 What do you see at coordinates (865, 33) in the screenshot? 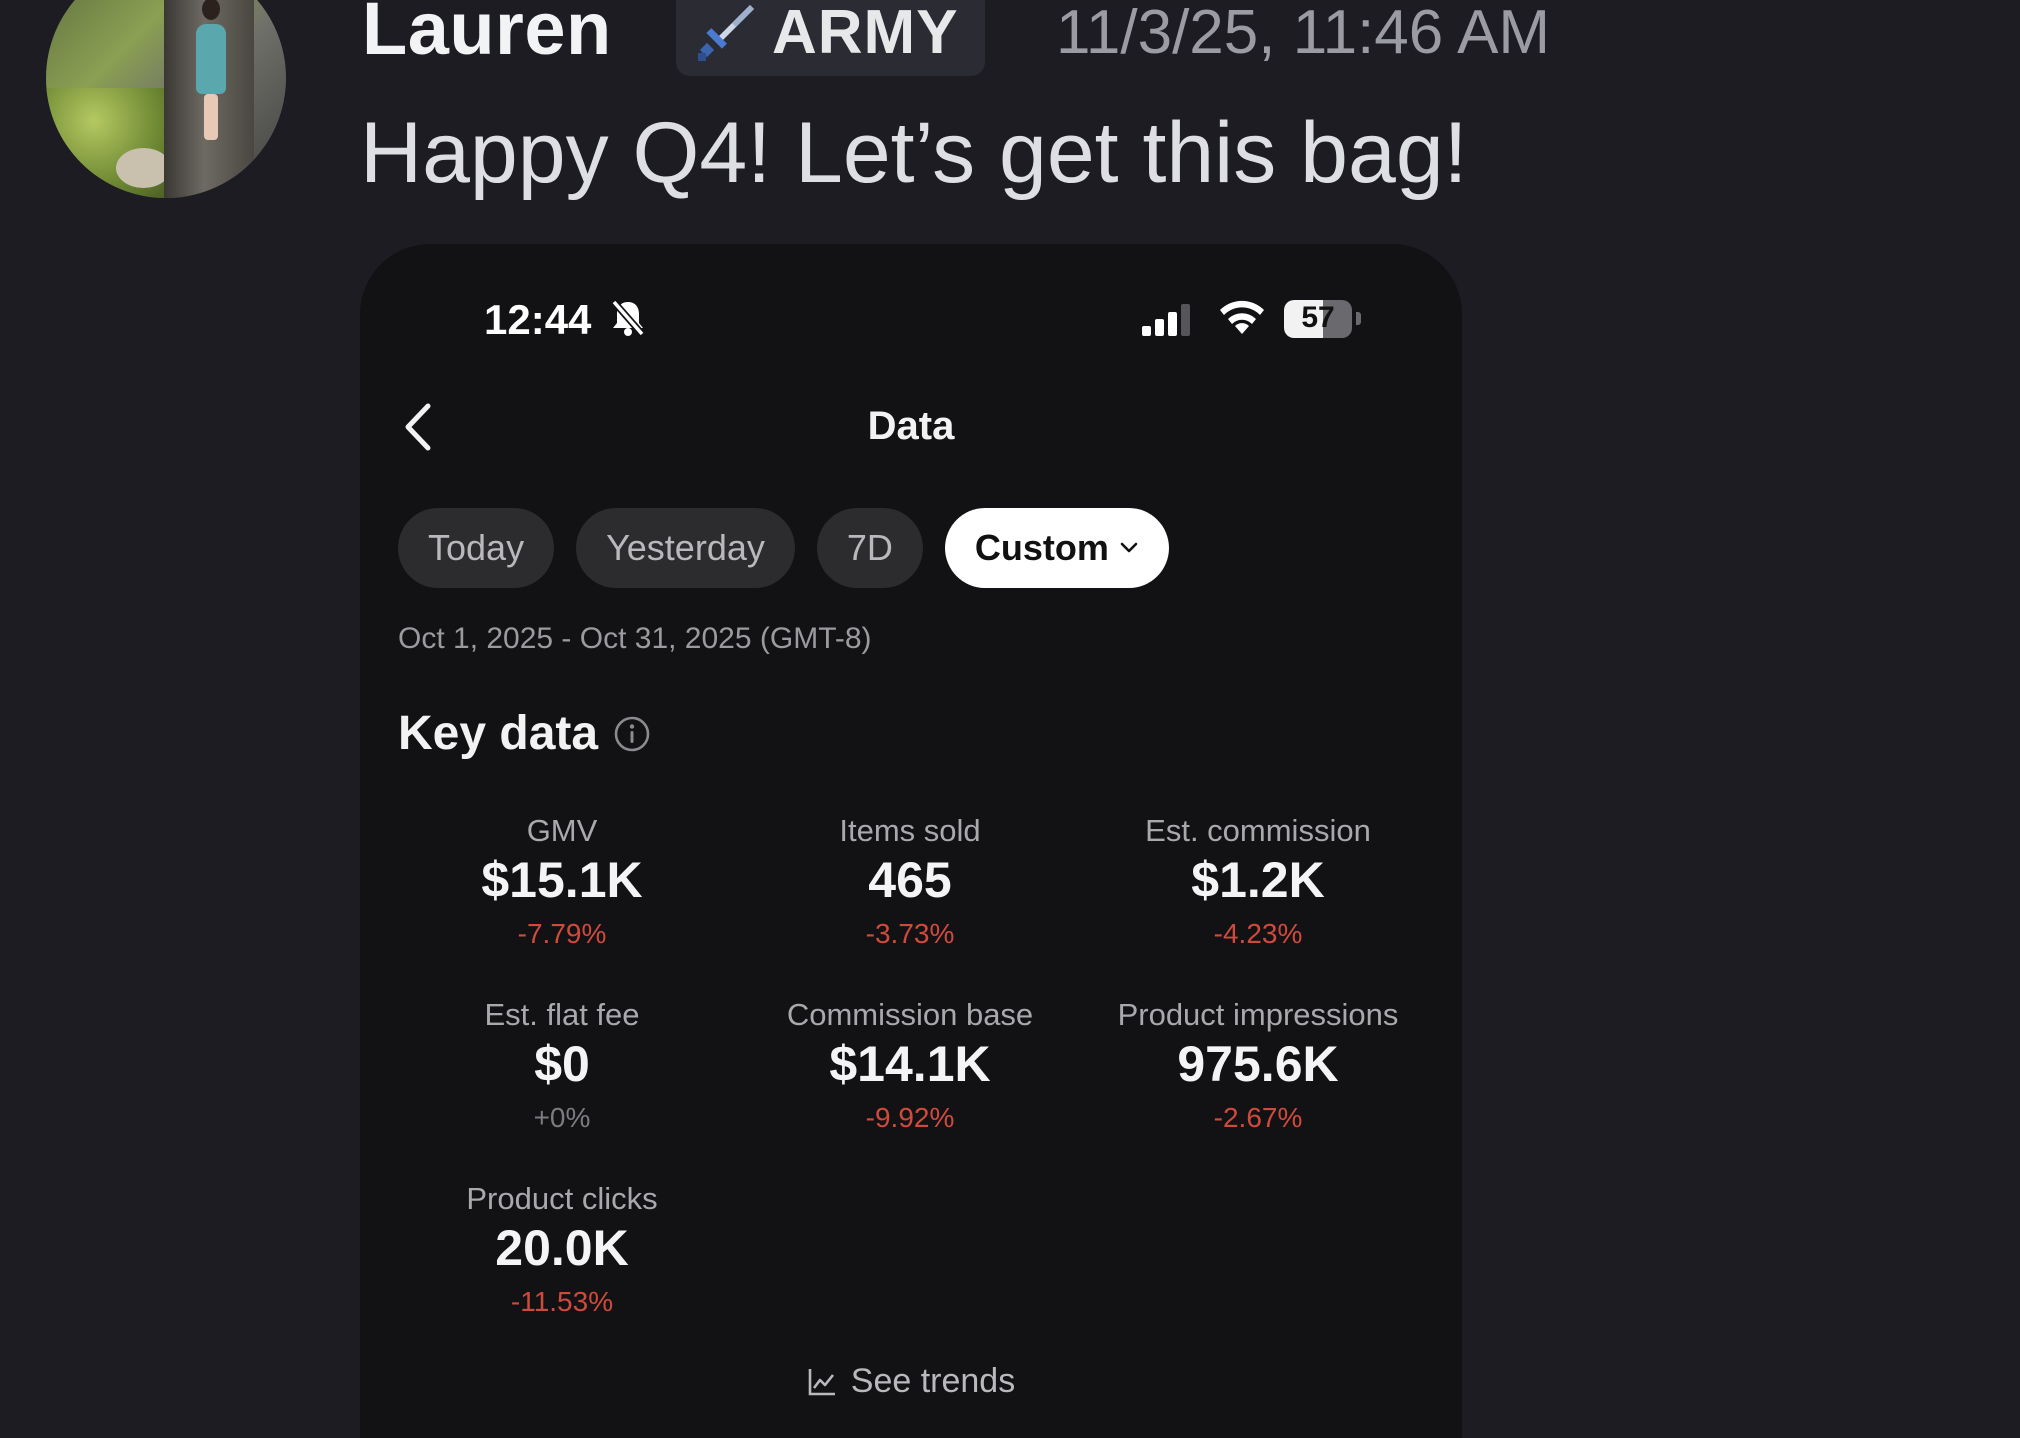
I see `role-label: ARMY` at bounding box center [865, 33].